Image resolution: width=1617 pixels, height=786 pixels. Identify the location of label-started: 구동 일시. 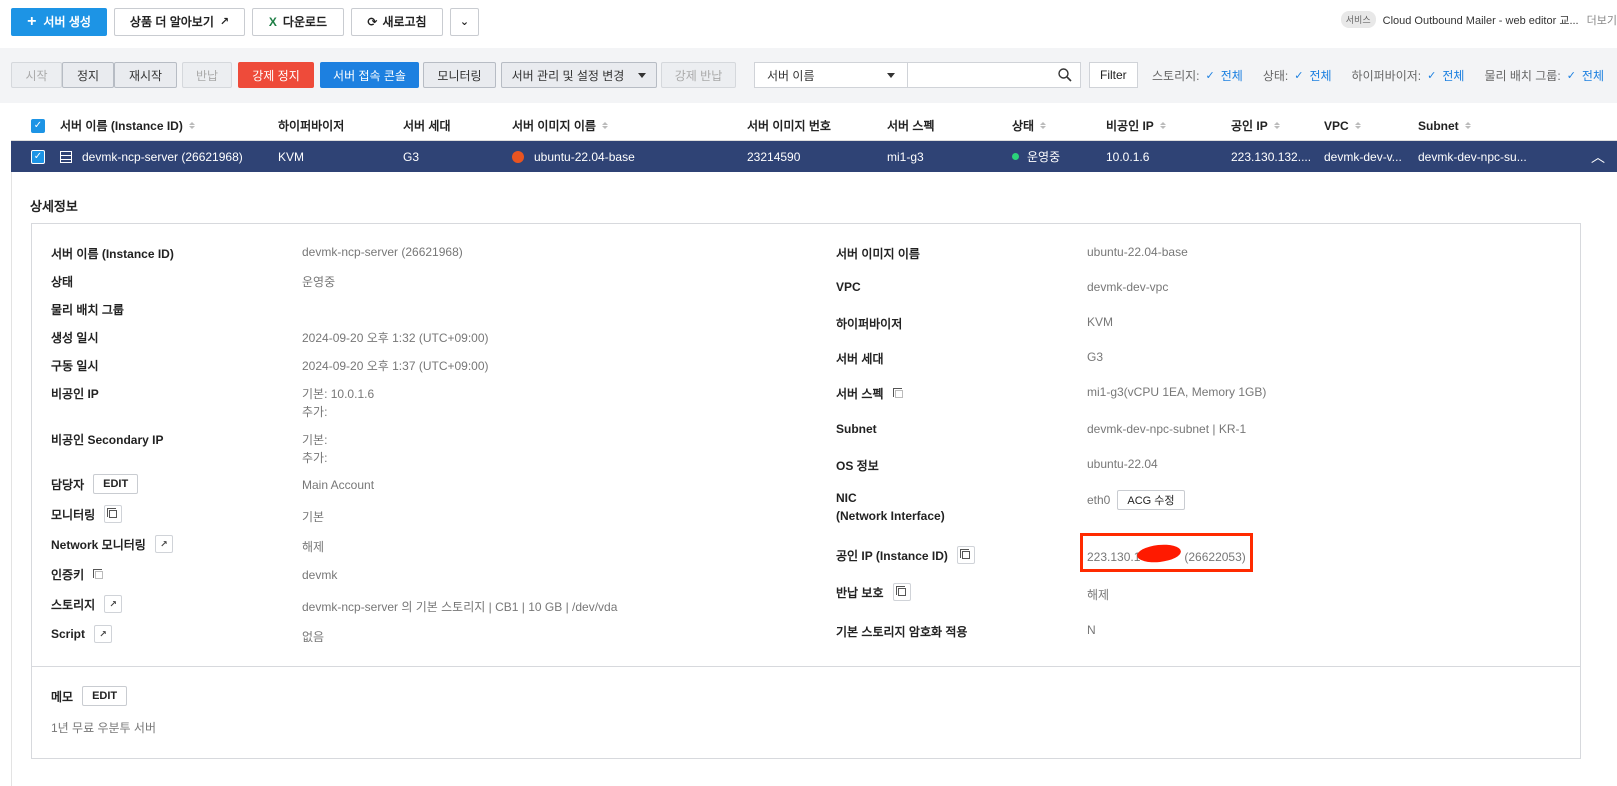
(75, 366).